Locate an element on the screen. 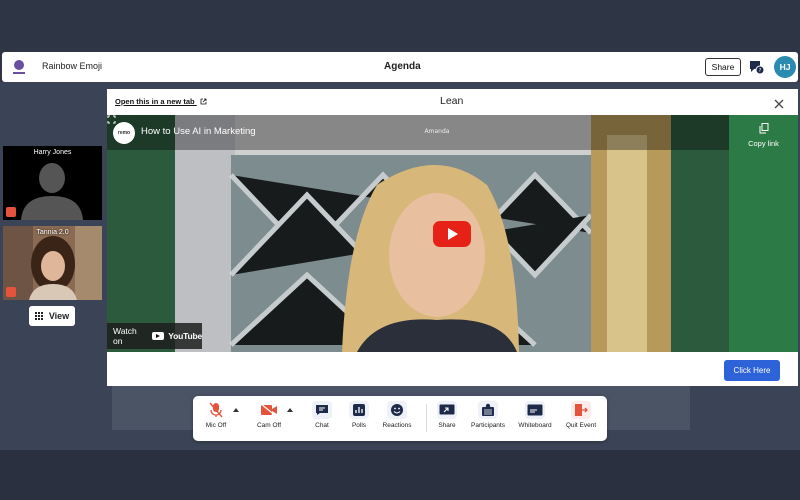 The width and height of the screenshot is (800, 500). polls-button: Polls is located at coordinates (359, 419).